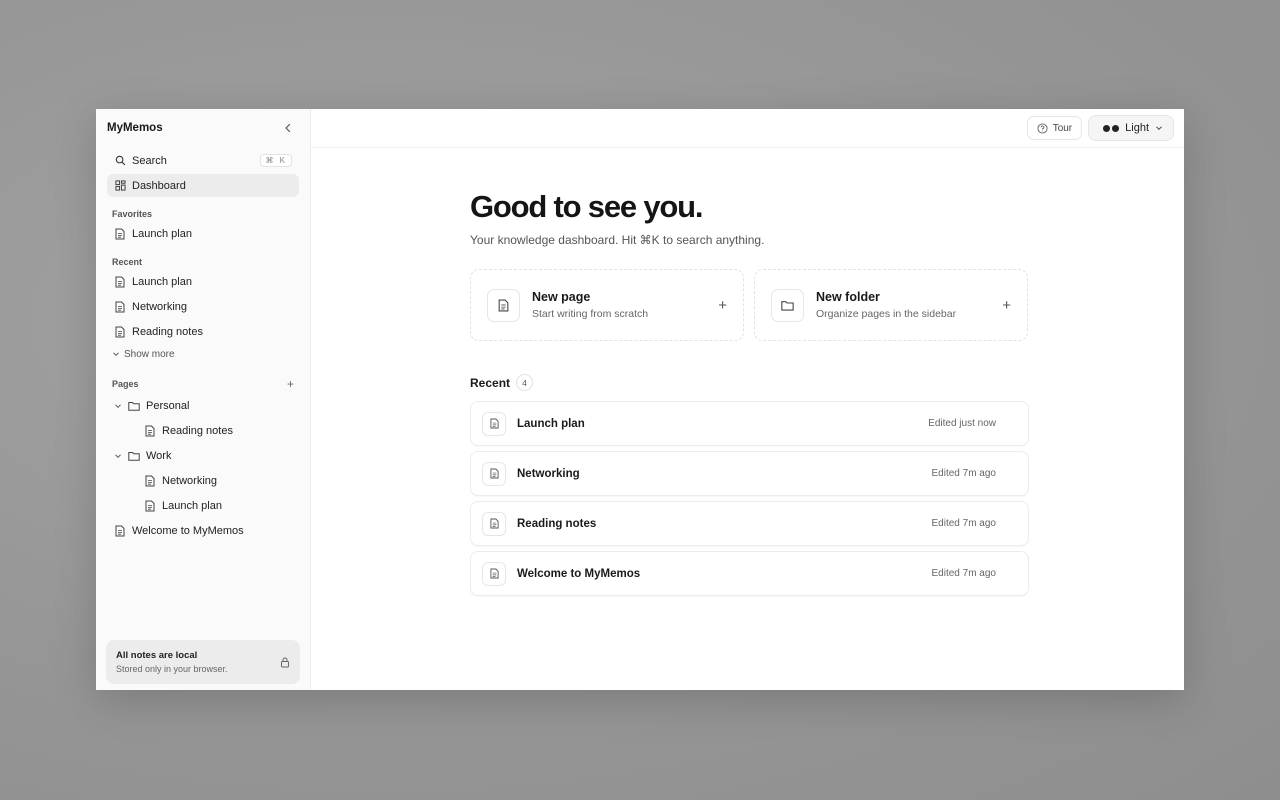  I want to click on pages-section-label: Pages +, so click(211, 384).